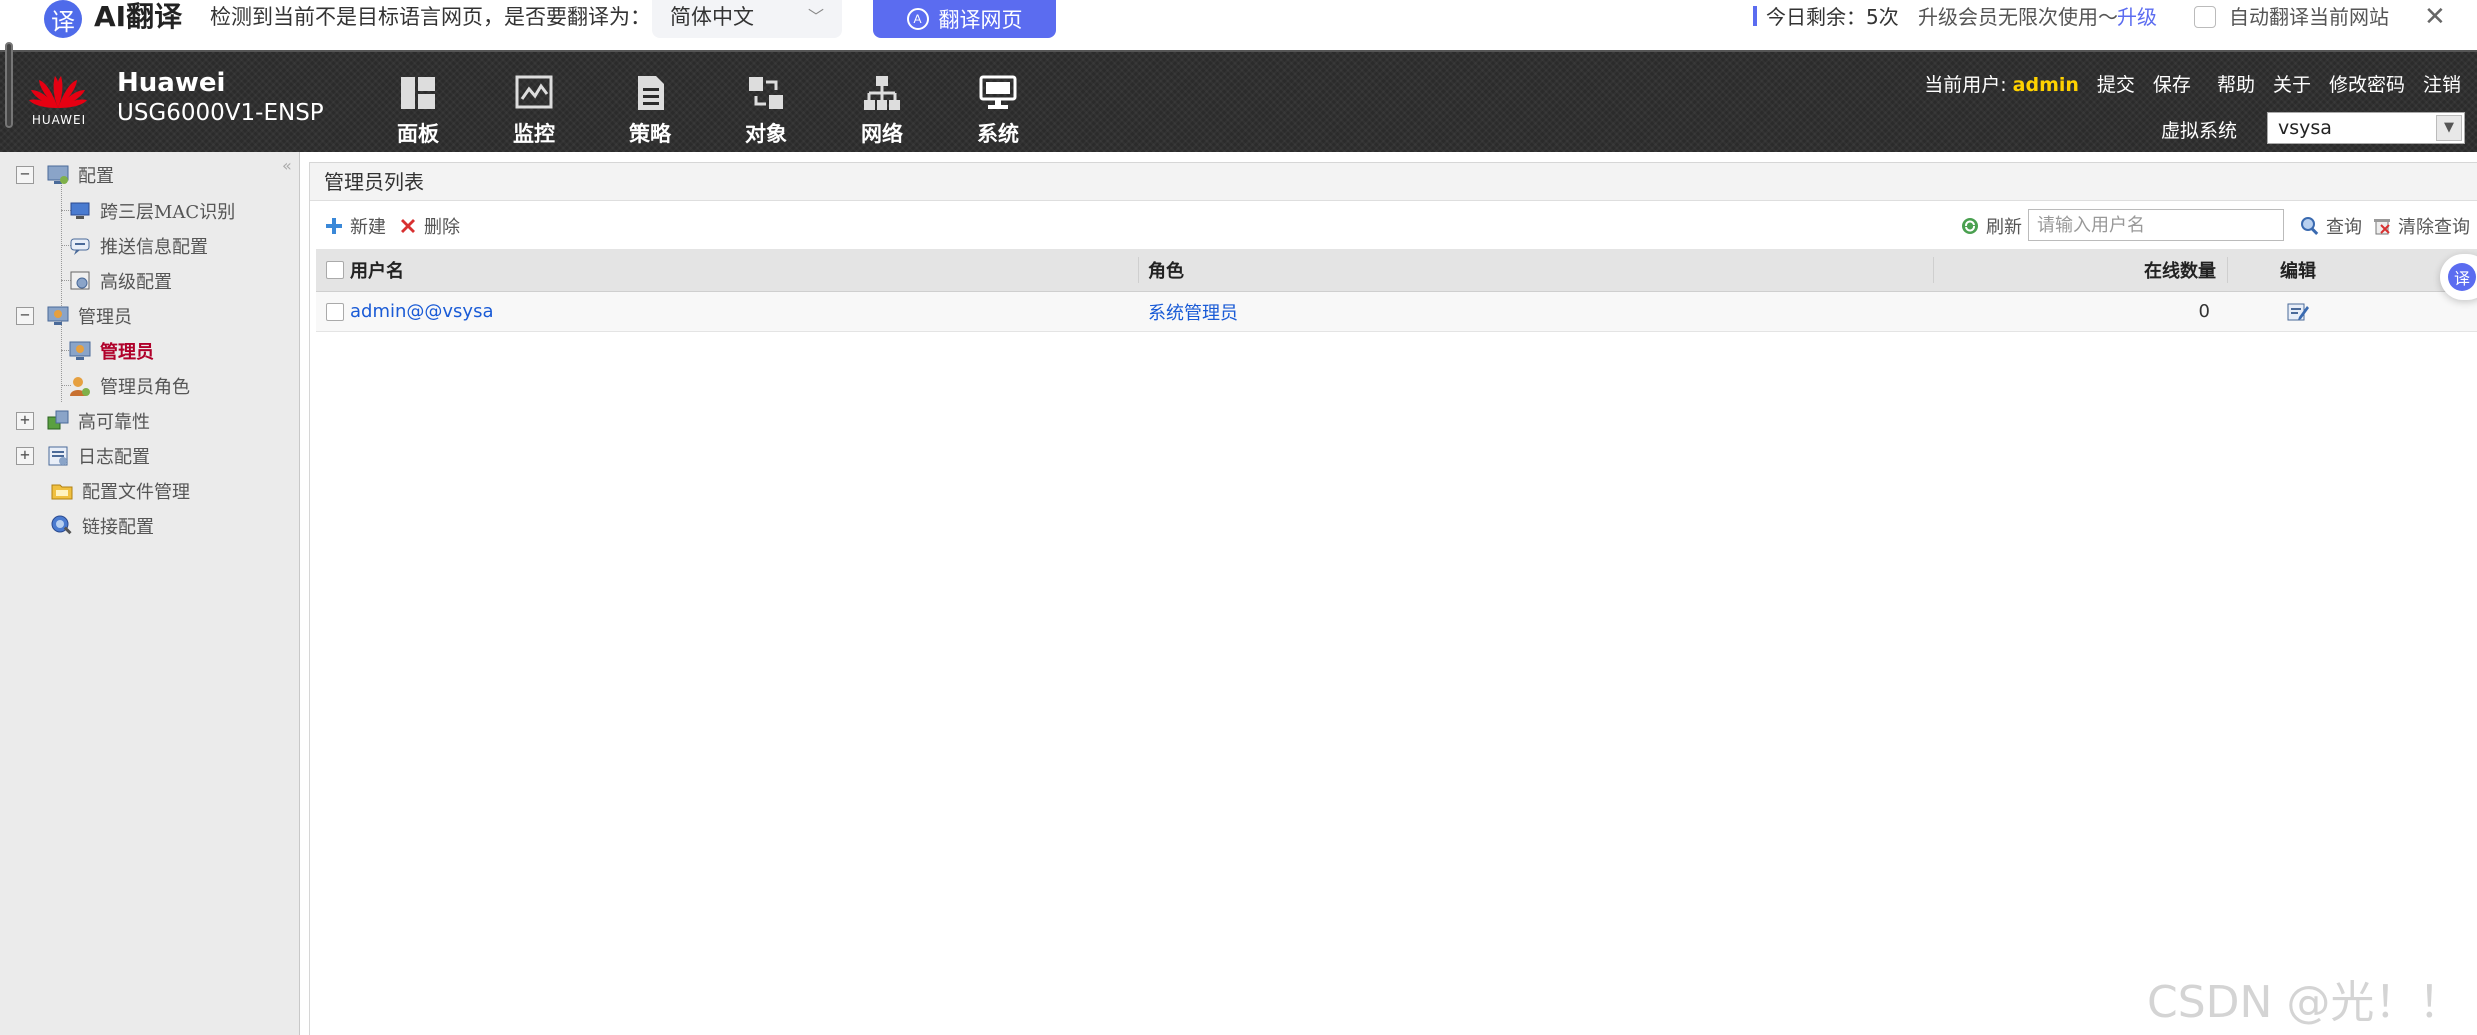 This screenshot has height=1035, width=2477. I want to click on sidebar-item-config: − 配置, so click(65, 175).